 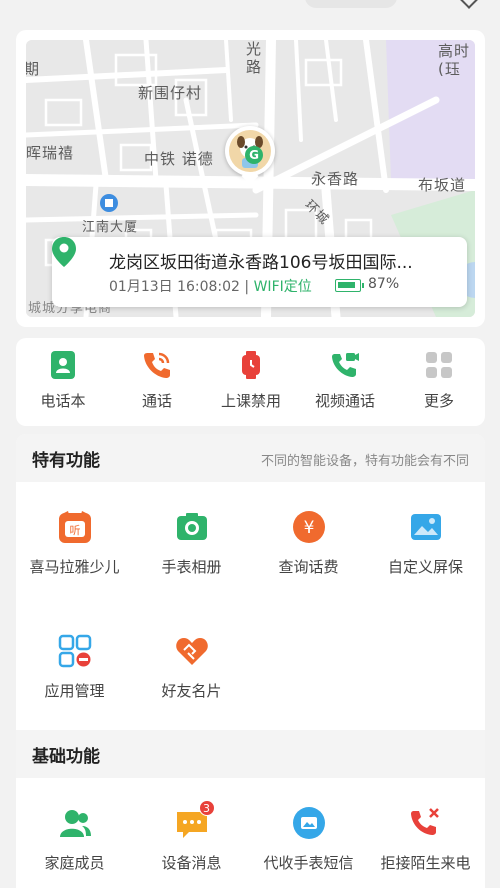 What do you see at coordinates (74, 863) in the screenshot?
I see `feature-label: 家庭成员` at bounding box center [74, 863].